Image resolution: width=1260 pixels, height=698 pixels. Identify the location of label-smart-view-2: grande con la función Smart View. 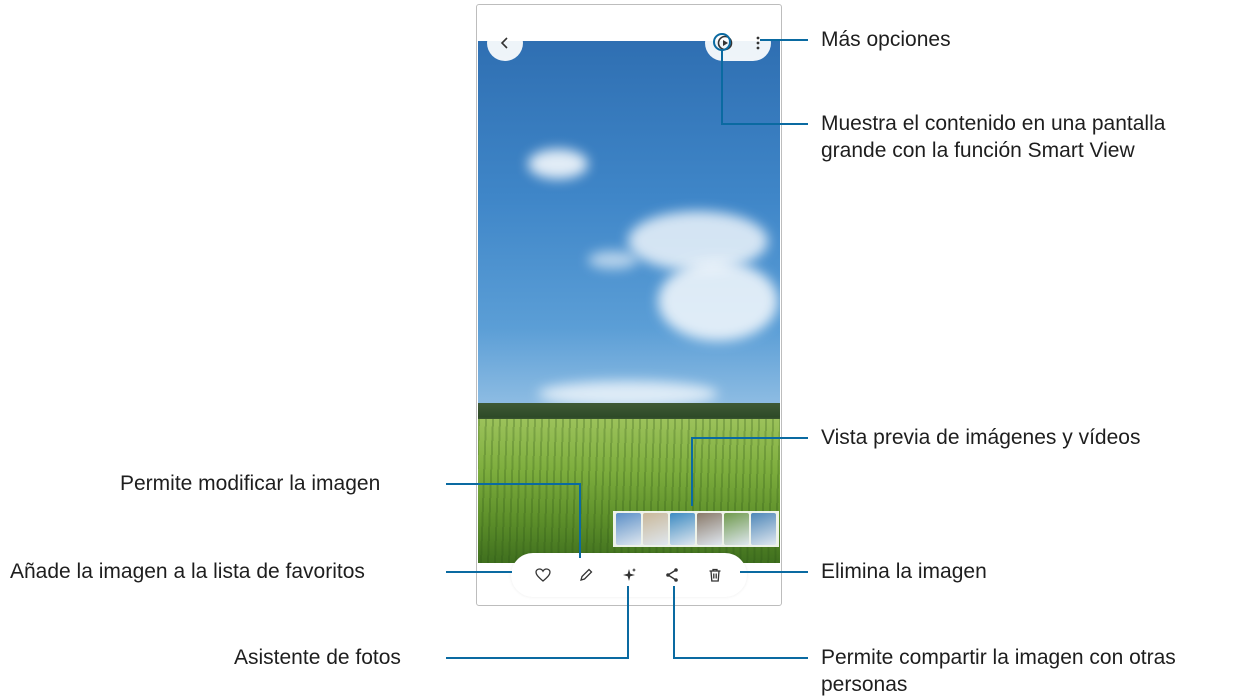
(978, 150).